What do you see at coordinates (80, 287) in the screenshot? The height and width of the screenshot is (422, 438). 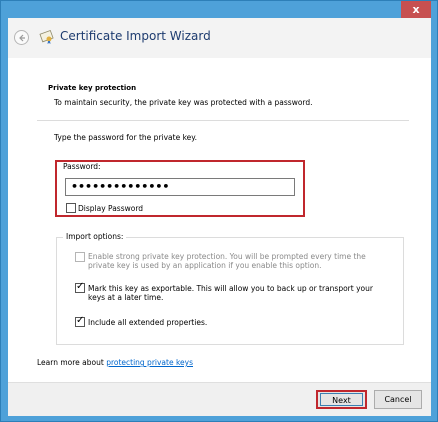 I see `exportable-checkbox` at bounding box center [80, 287].